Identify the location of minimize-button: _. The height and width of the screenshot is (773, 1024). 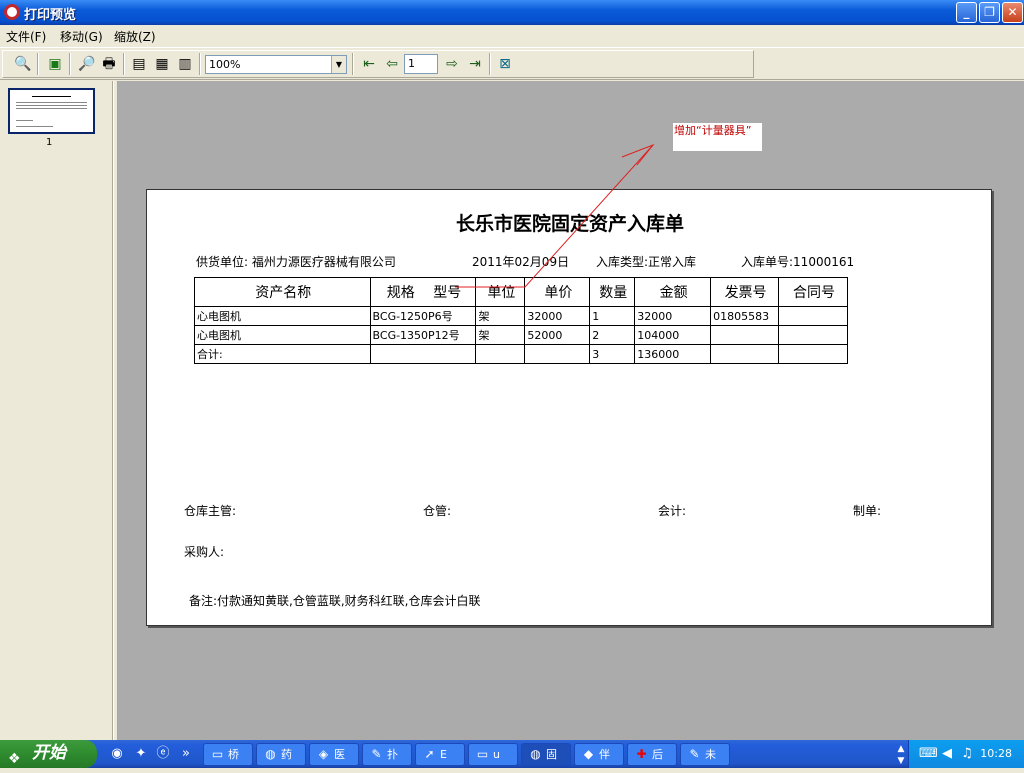
(966, 12).